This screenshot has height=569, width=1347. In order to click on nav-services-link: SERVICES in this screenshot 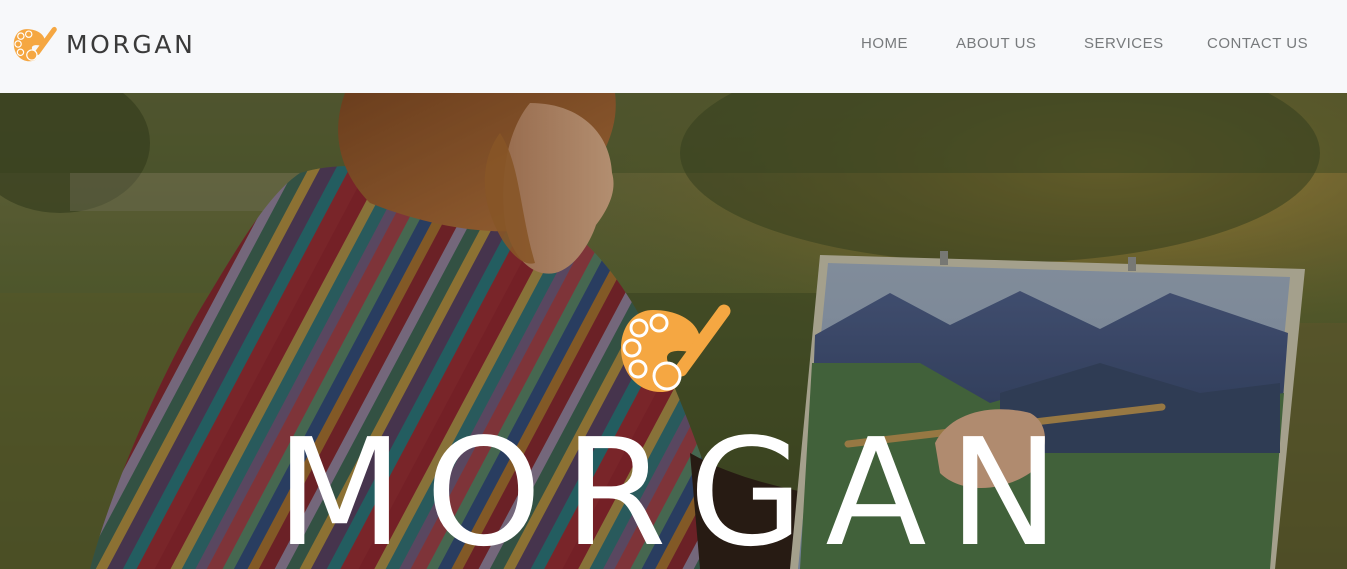, I will do `click(1124, 43)`.